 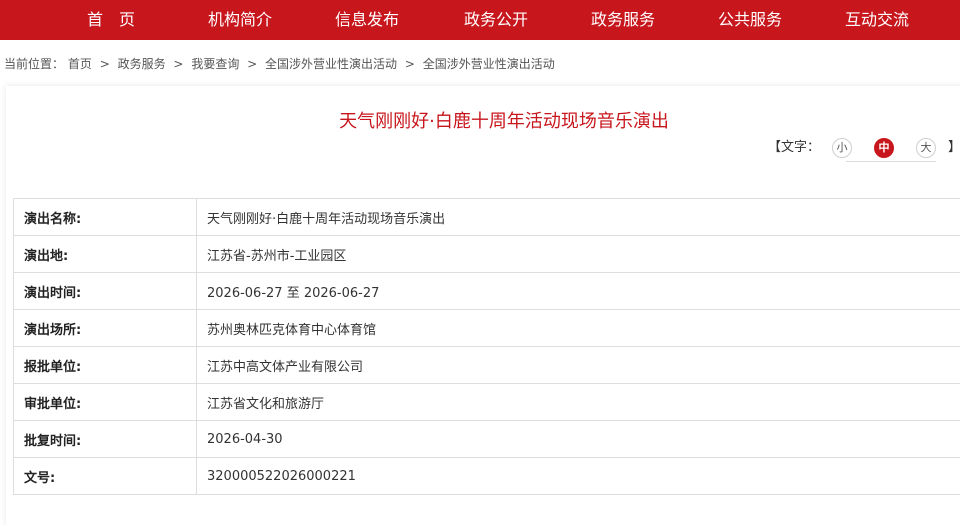 What do you see at coordinates (578, 402) in the screenshot?
I see `field-value: 江苏省文化和旅游厅` at bounding box center [578, 402].